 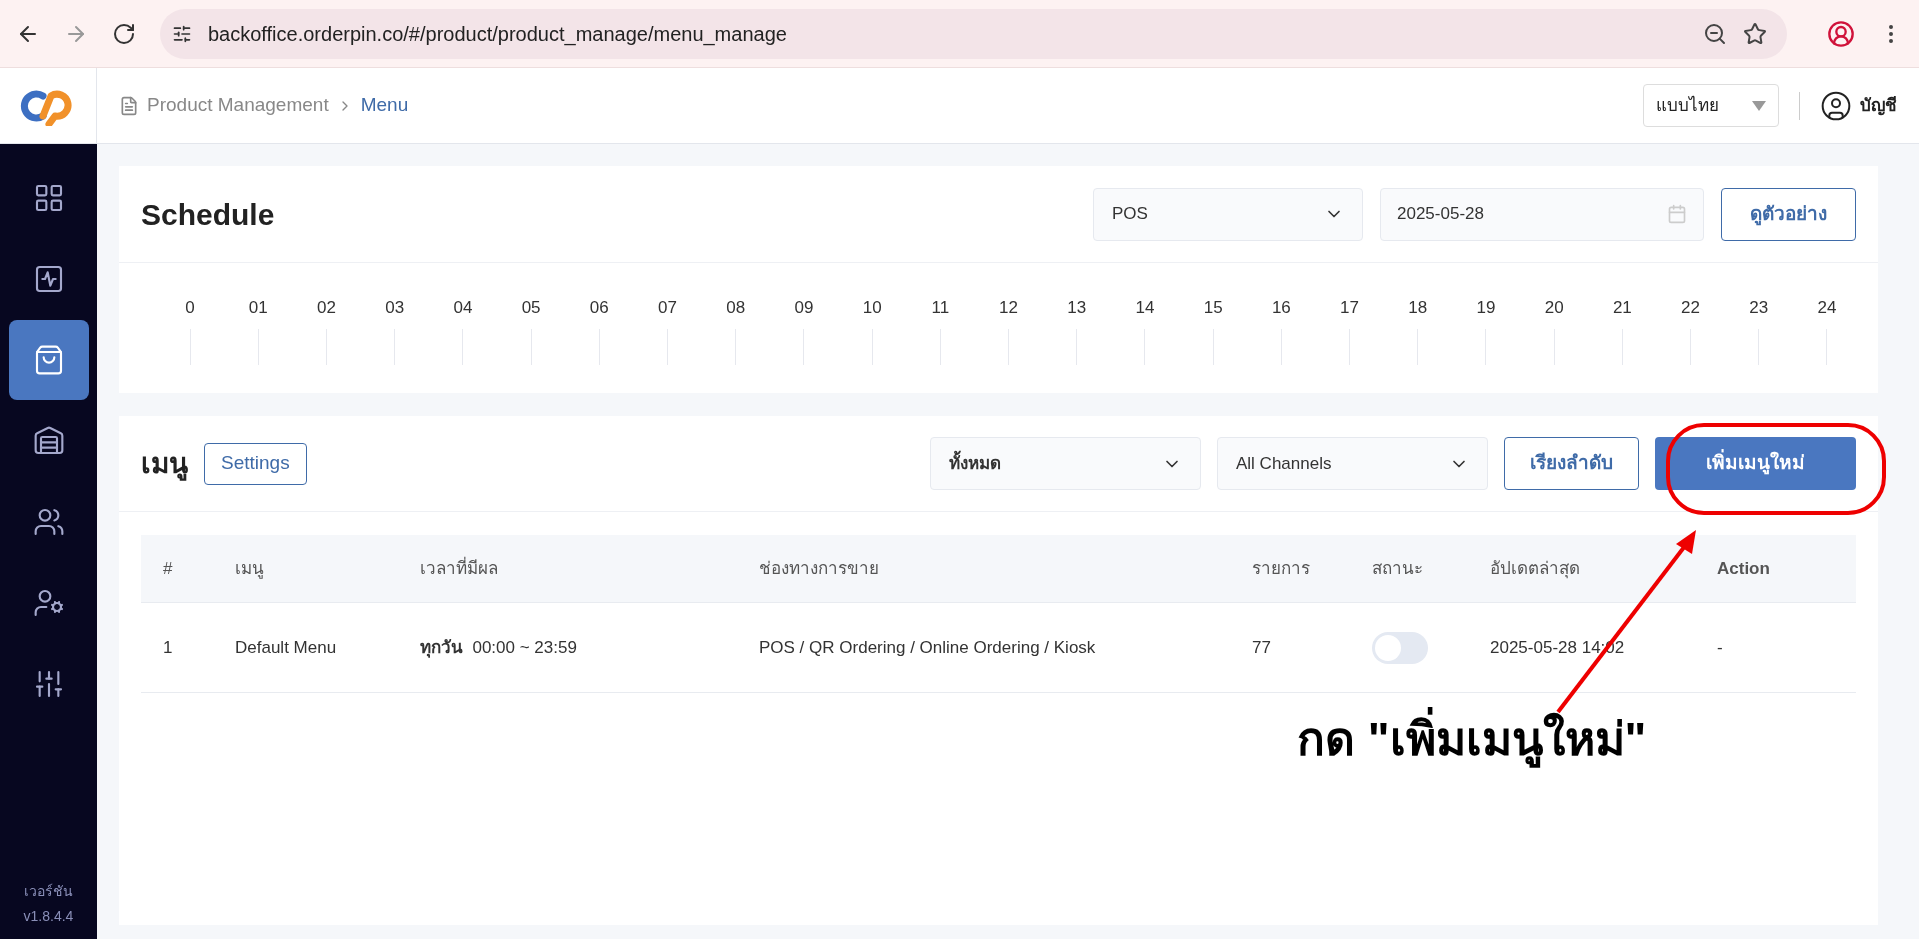 What do you see at coordinates (286, 647) in the screenshot?
I see `table-cell: Default Menu` at bounding box center [286, 647].